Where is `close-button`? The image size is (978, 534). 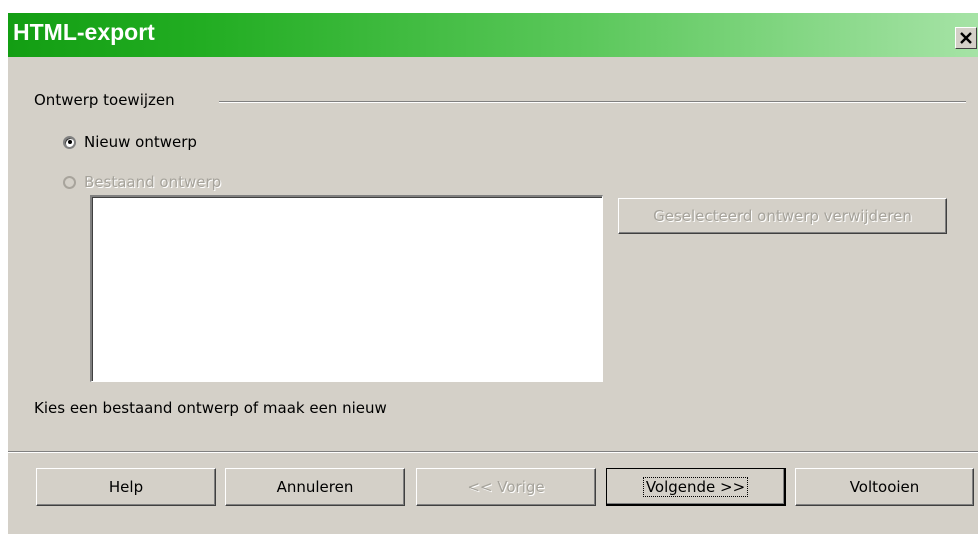
close-button is located at coordinates (966, 38).